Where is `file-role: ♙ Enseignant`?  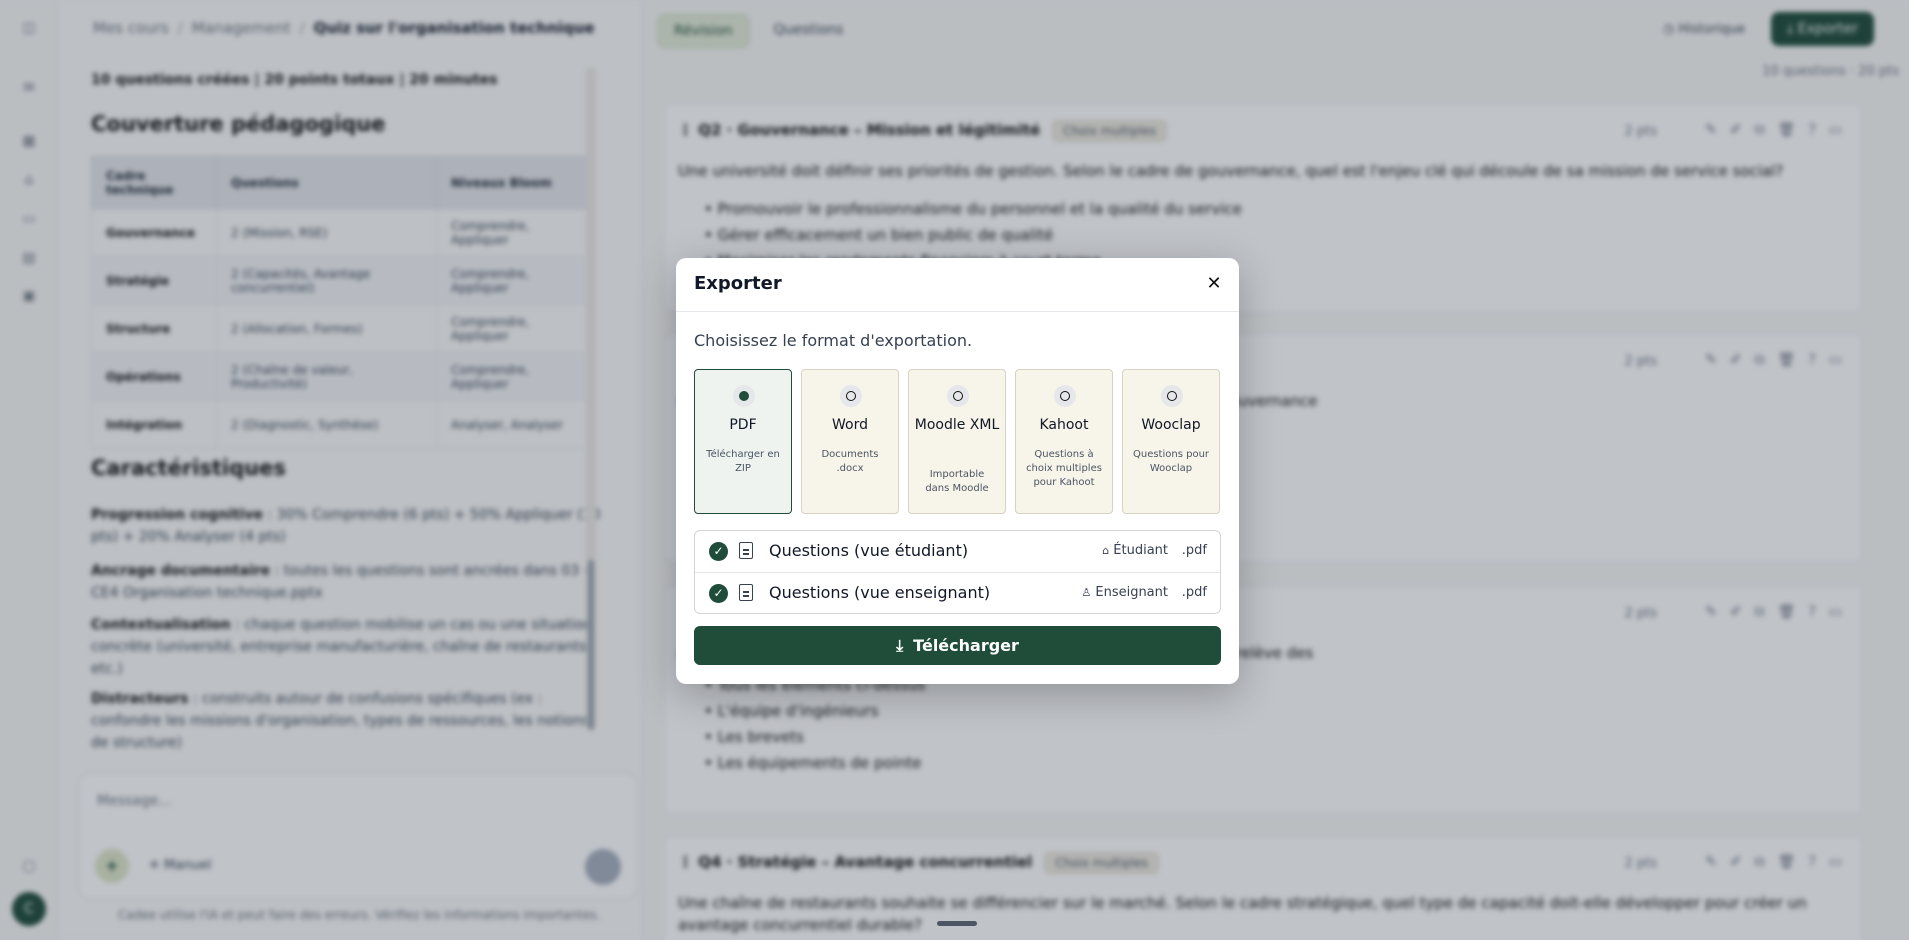 file-role: ♙ Enseignant is located at coordinates (1124, 592).